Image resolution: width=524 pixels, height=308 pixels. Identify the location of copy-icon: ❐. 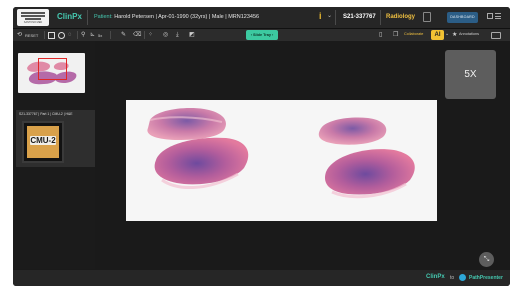
(395, 35).